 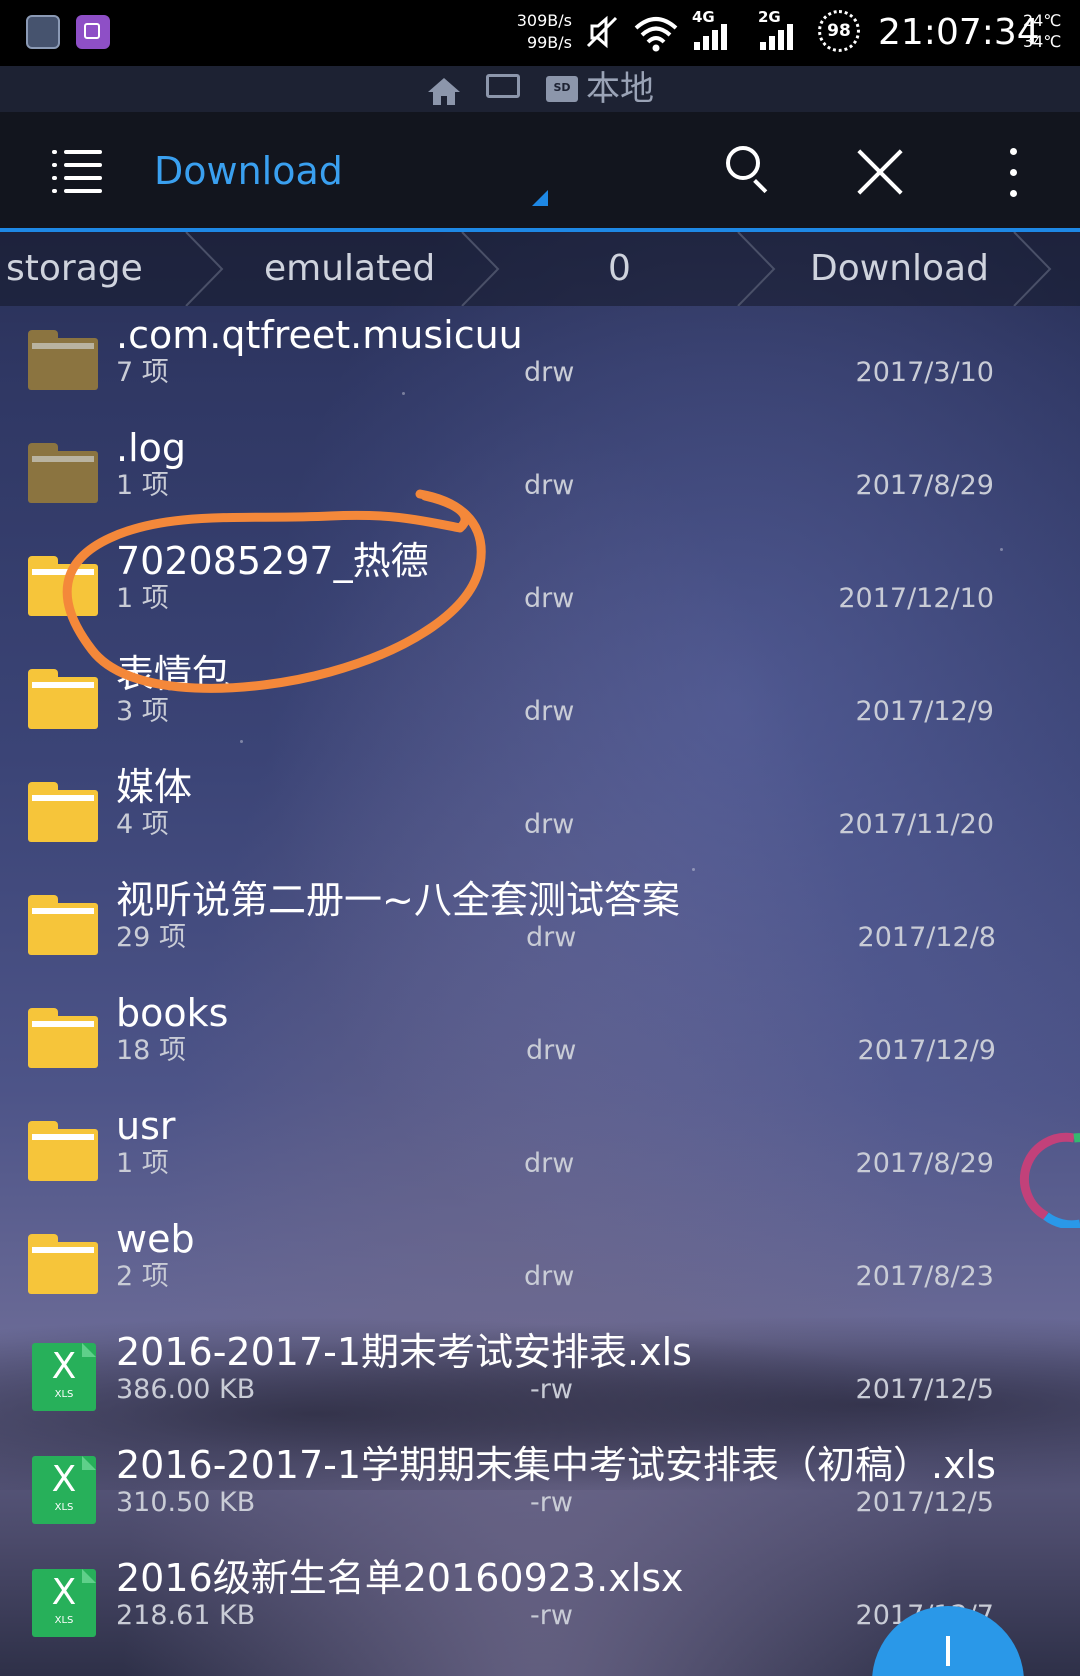 I want to click on item-count: 3 项, so click(x=142, y=711).